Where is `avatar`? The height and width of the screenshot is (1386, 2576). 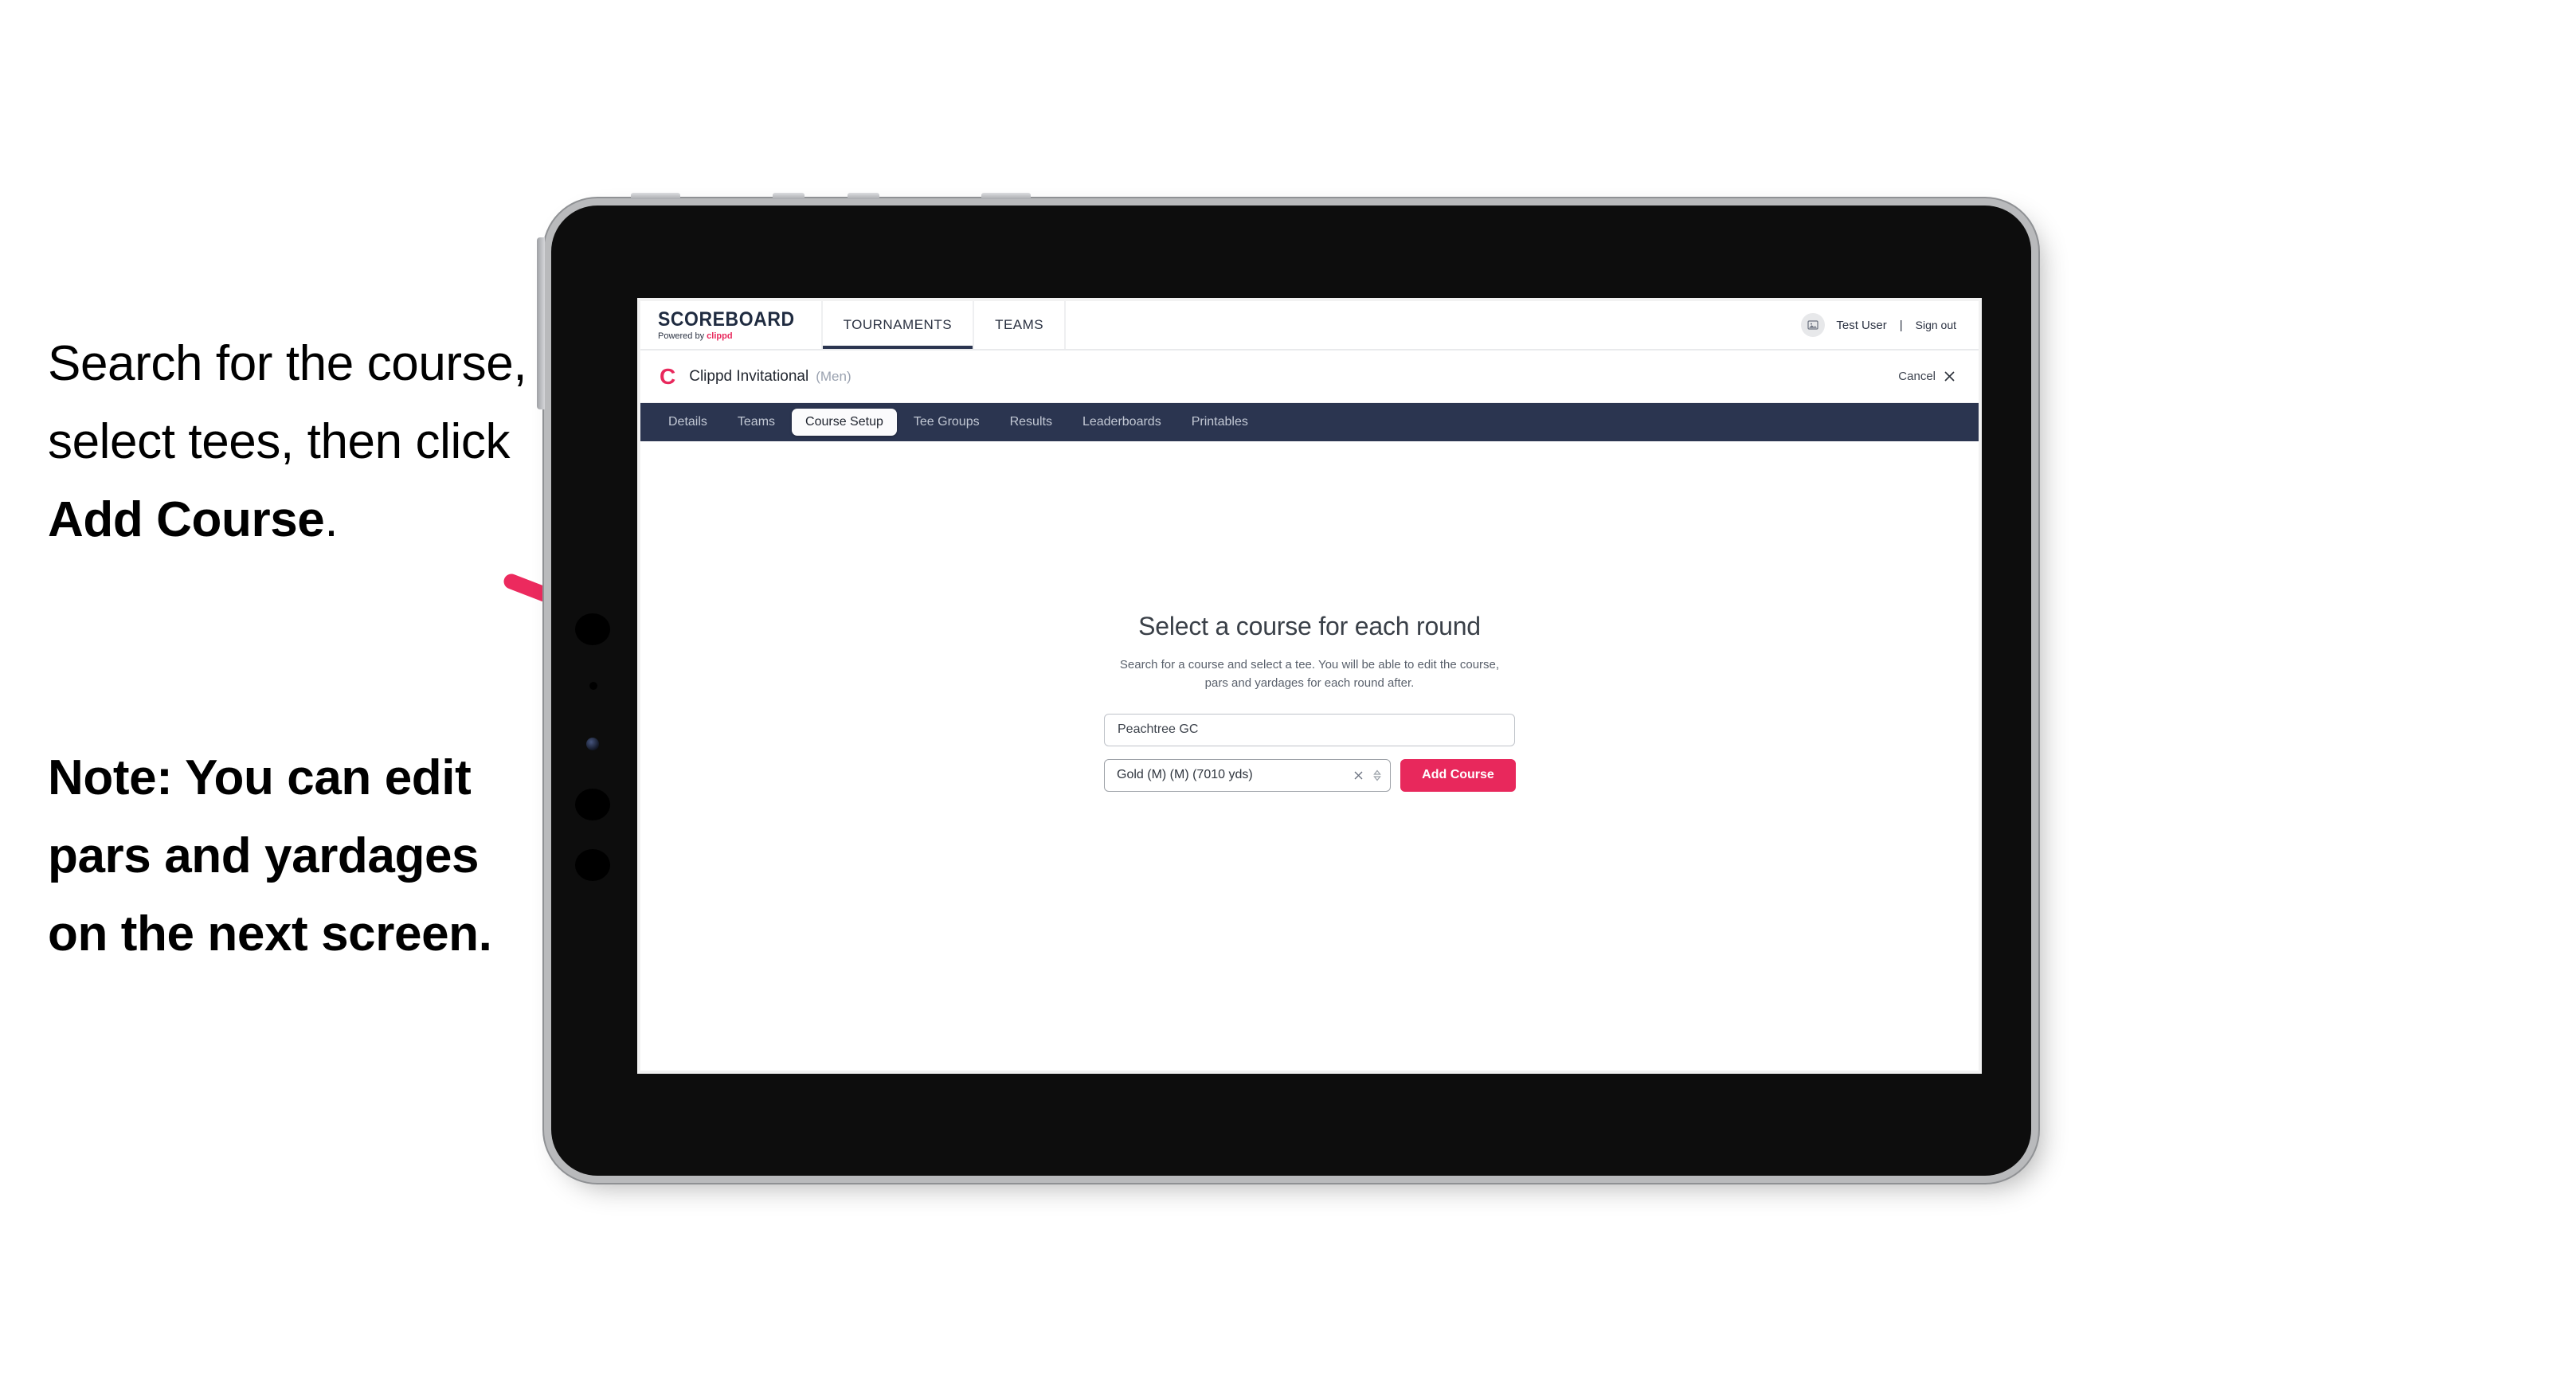
avatar is located at coordinates (1813, 325).